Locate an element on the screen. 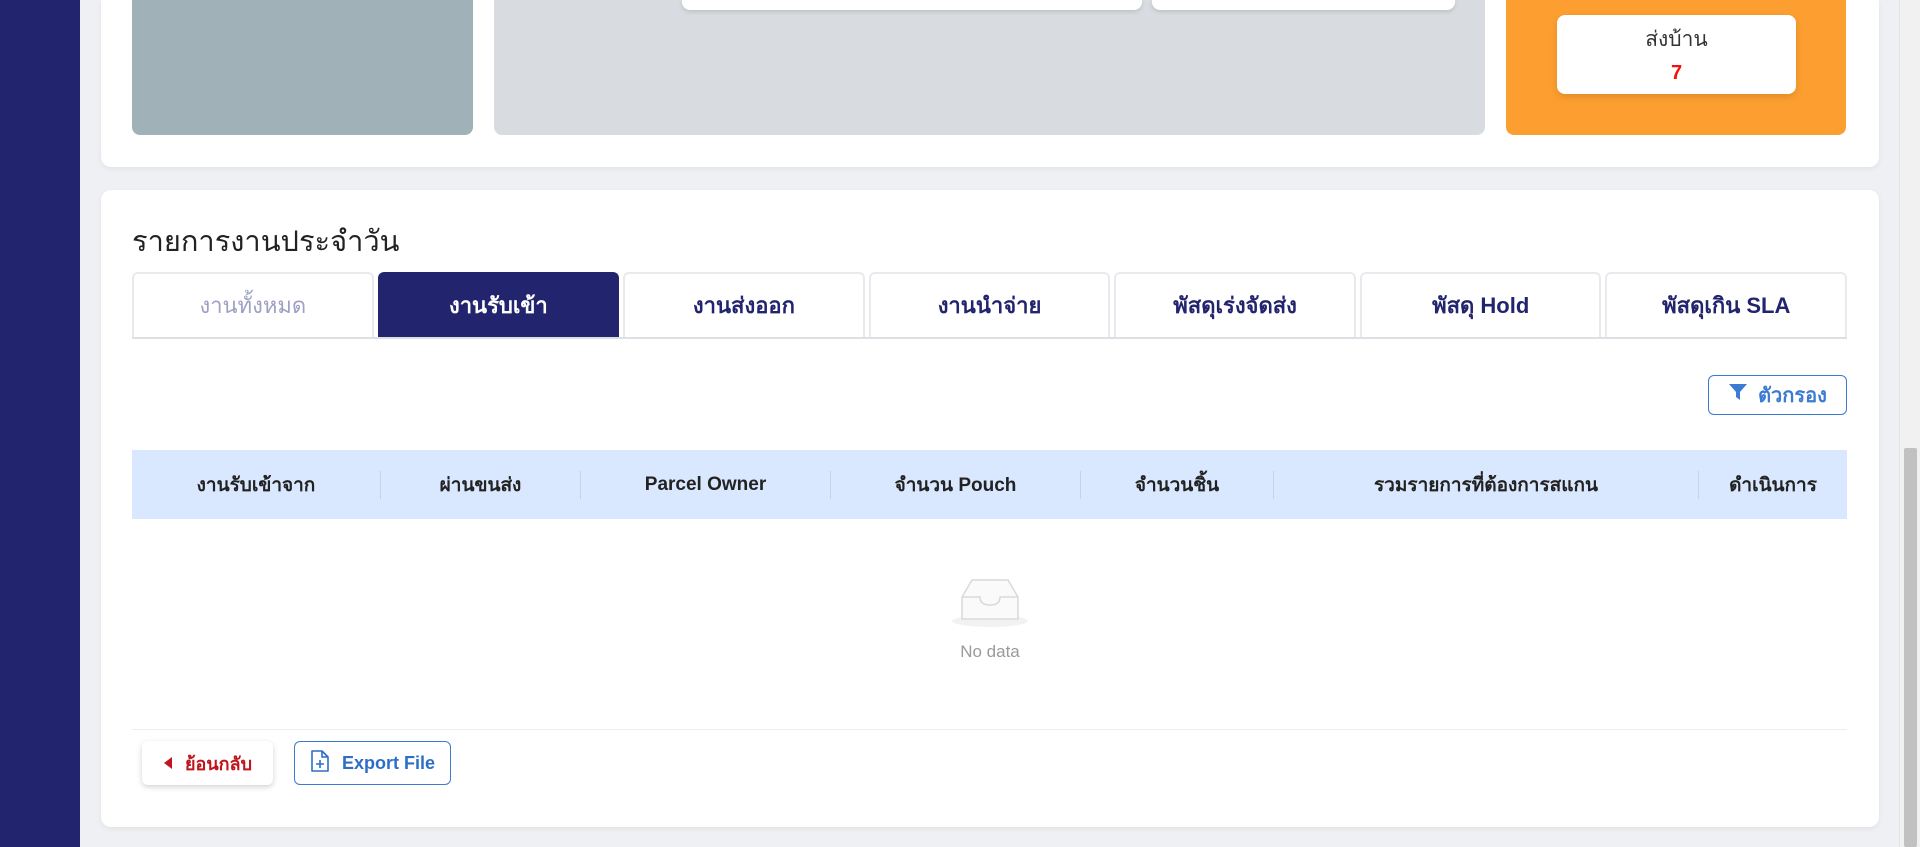 The height and width of the screenshot is (847, 1920). tab-outbound: งานส่งออก is located at coordinates (744, 304).